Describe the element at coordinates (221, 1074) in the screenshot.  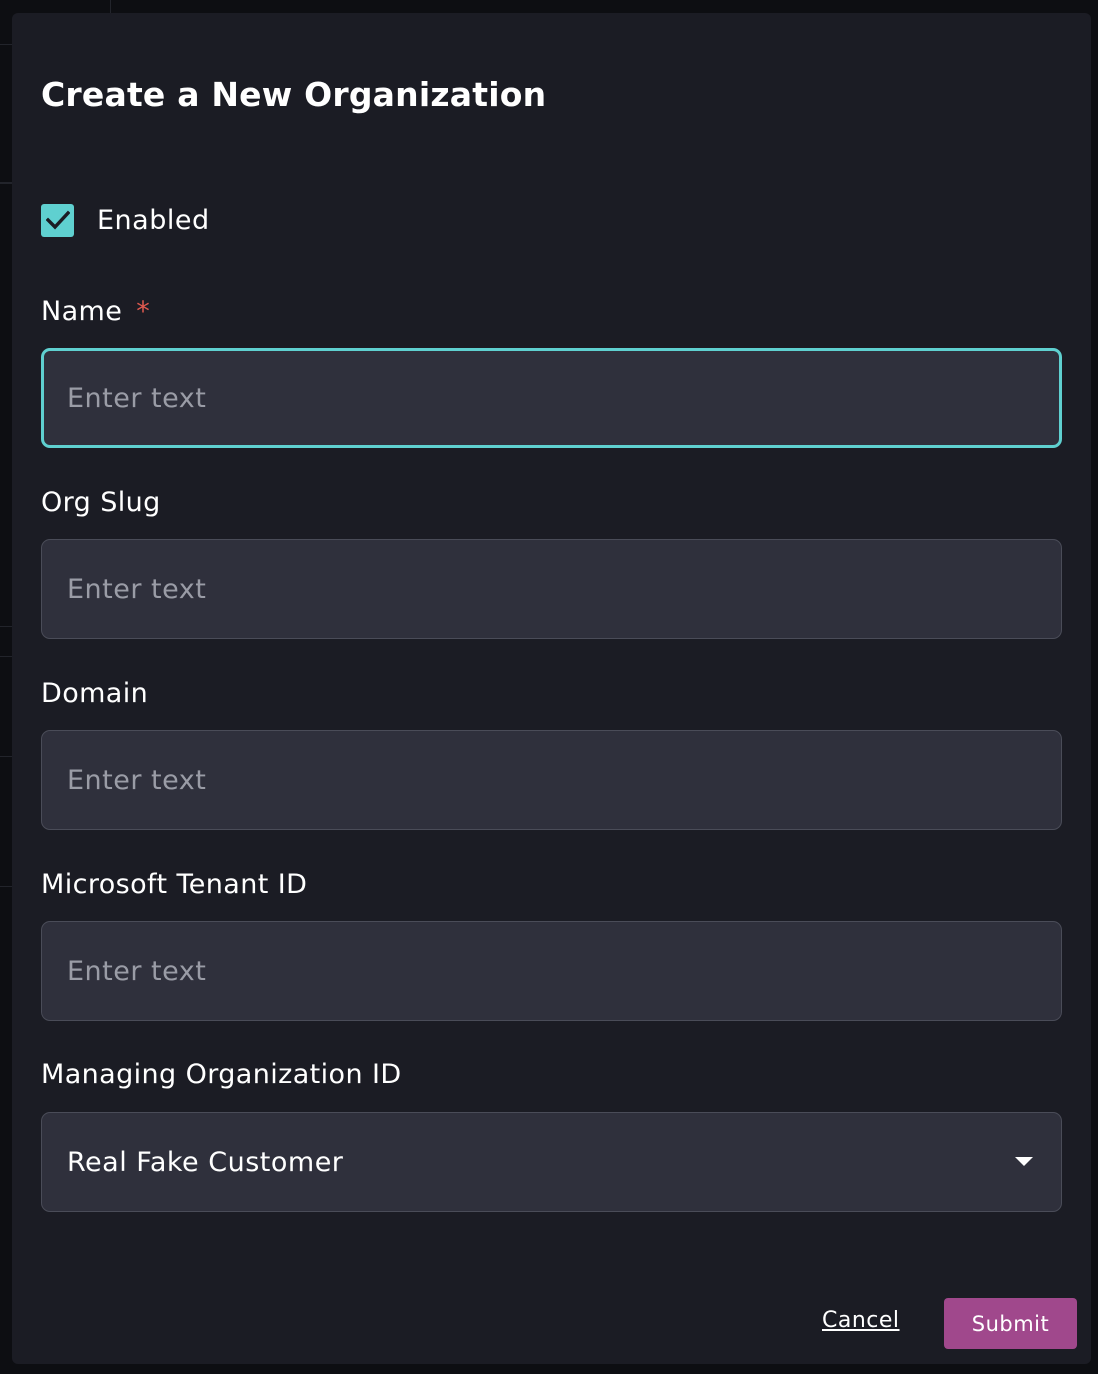
I see `managing-organization-id-label: Managing Organization ID` at that location.